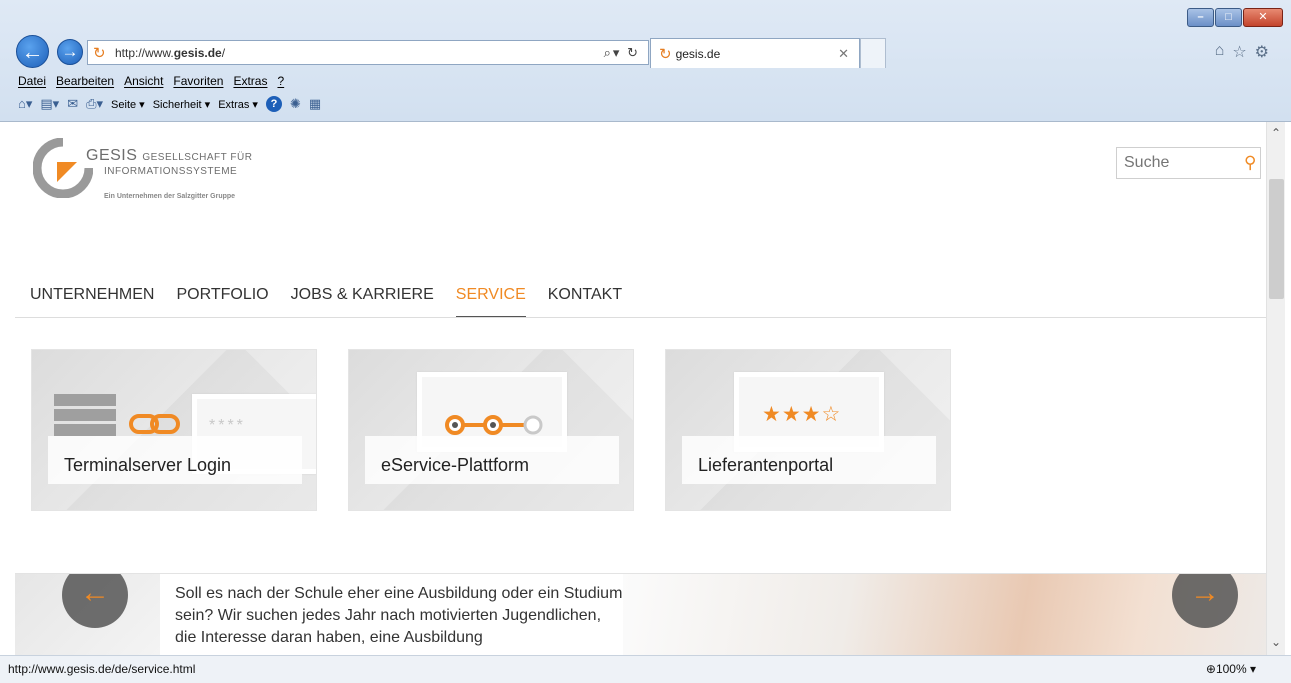  What do you see at coordinates (238, 104) in the screenshot?
I see `extras-menu: Extras ▾` at bounding box center [238, 104].